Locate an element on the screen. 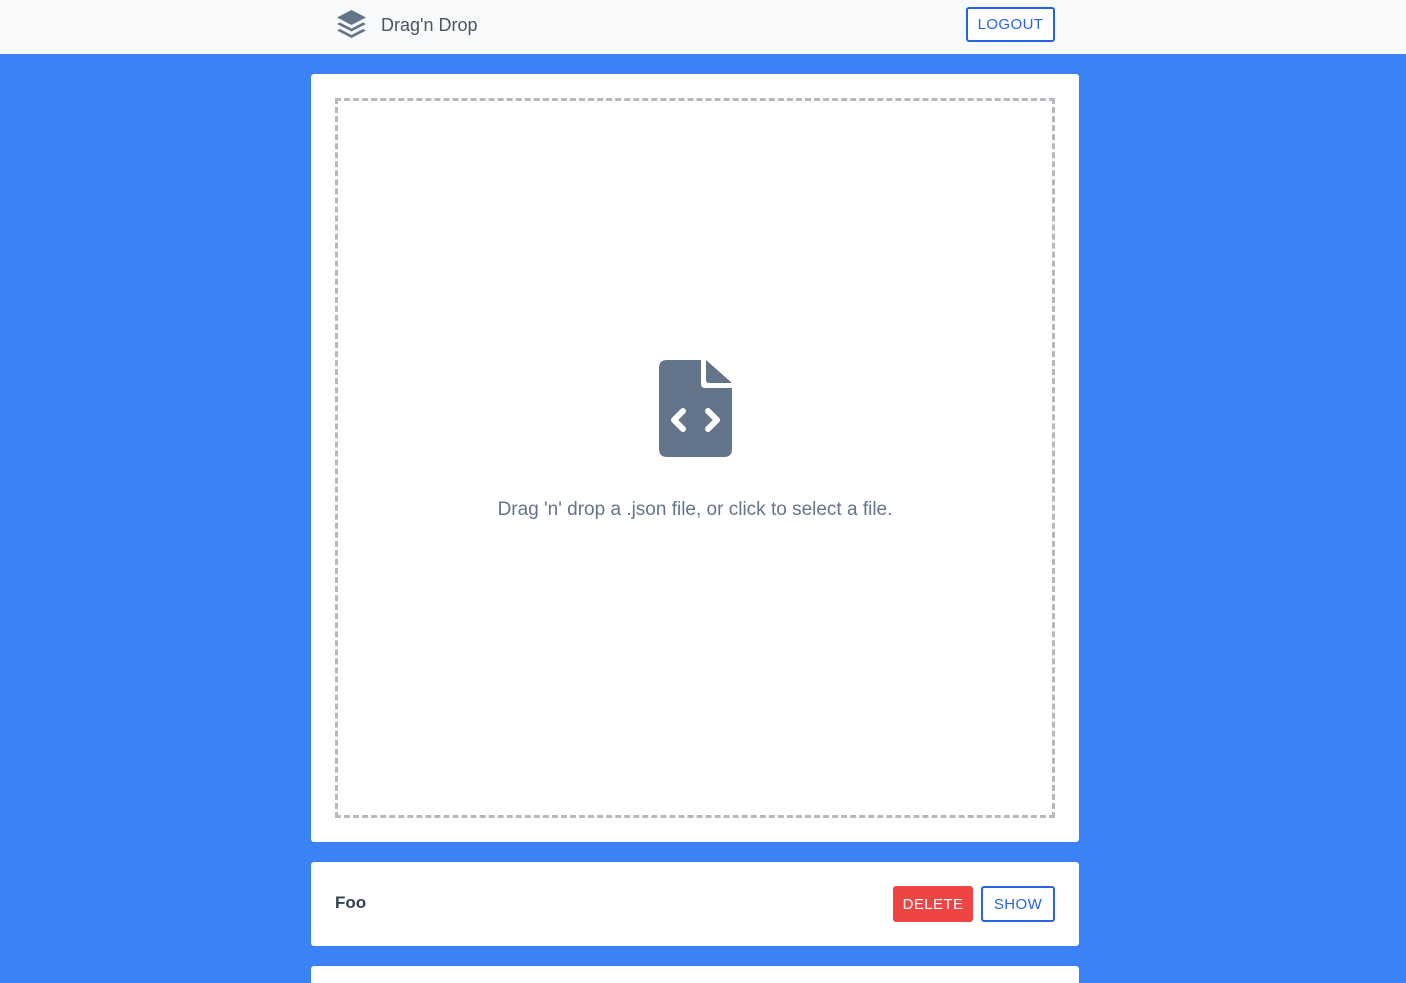 This screenshot has height=983, width=1406. file-card: Foo DELETE SHOW is located at coordinates (695, 904).